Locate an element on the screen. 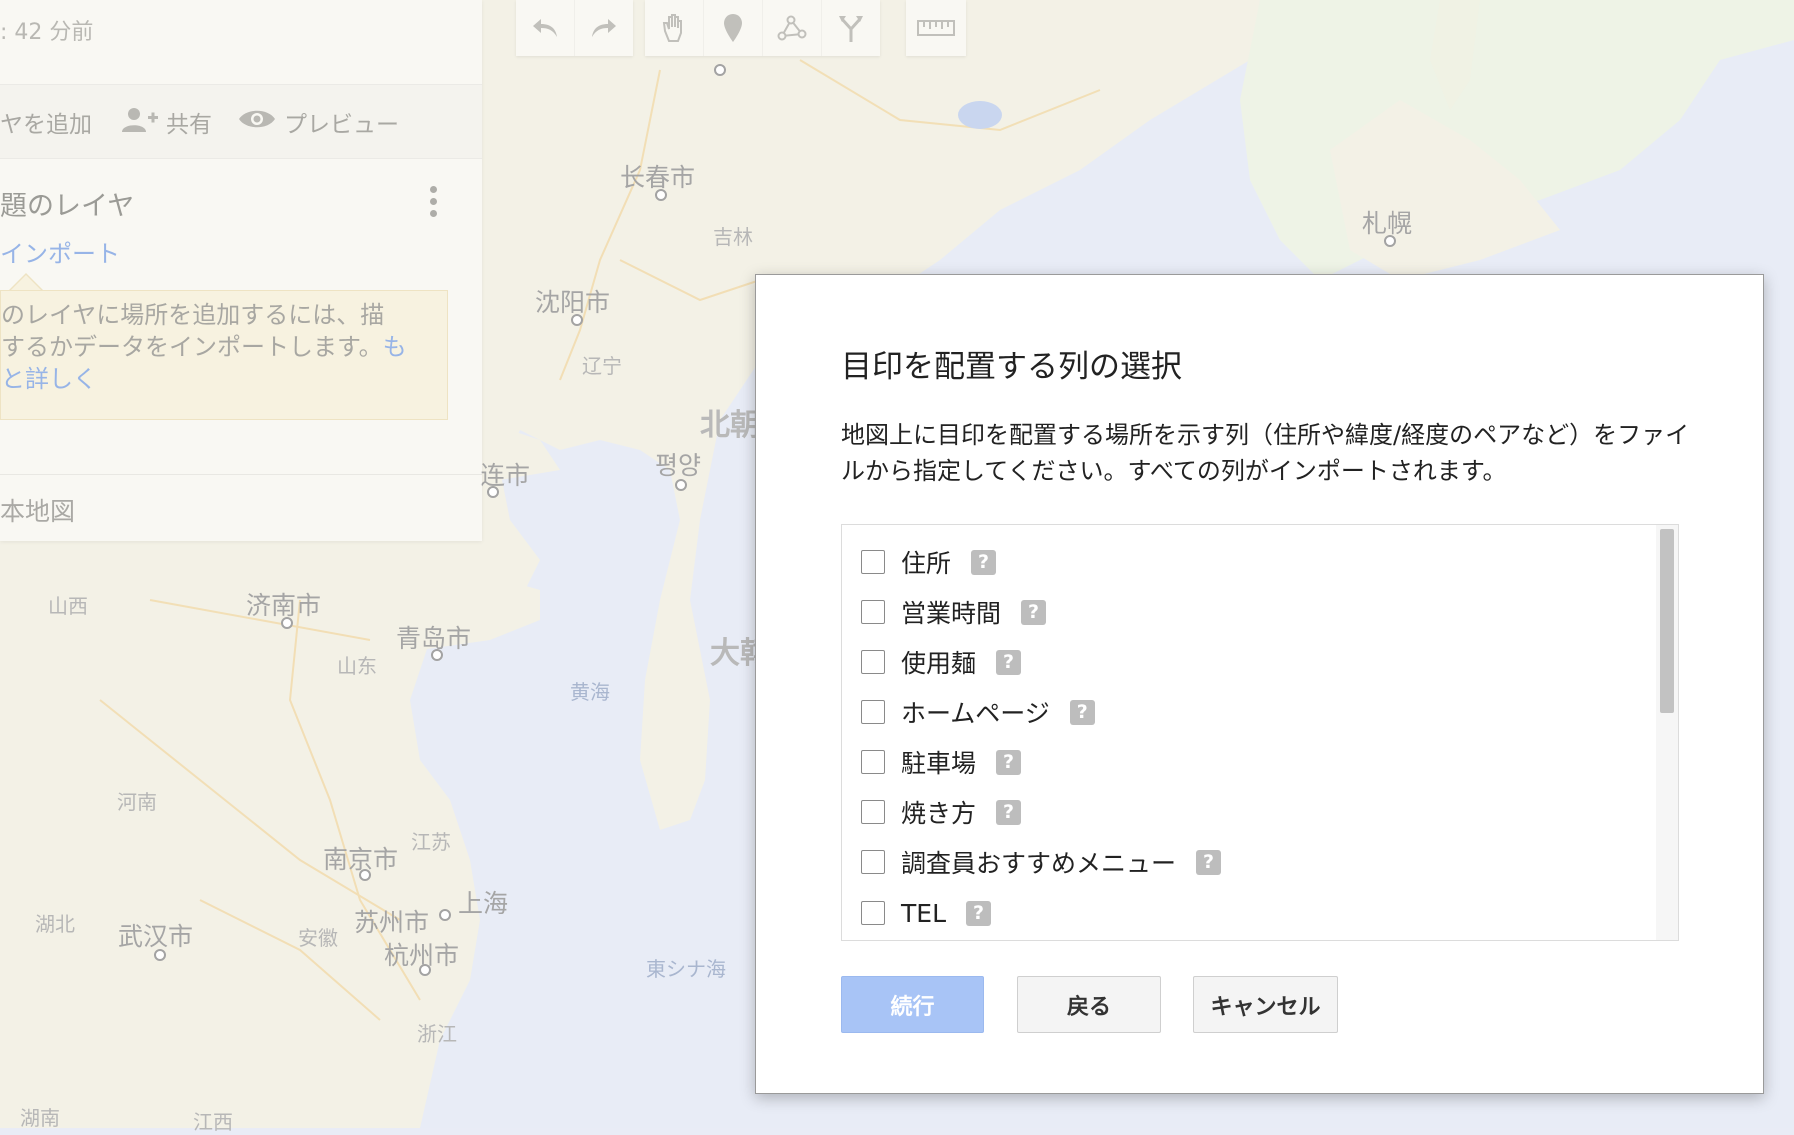  map-label: 辽宁 is located at coordinates (602, 366).